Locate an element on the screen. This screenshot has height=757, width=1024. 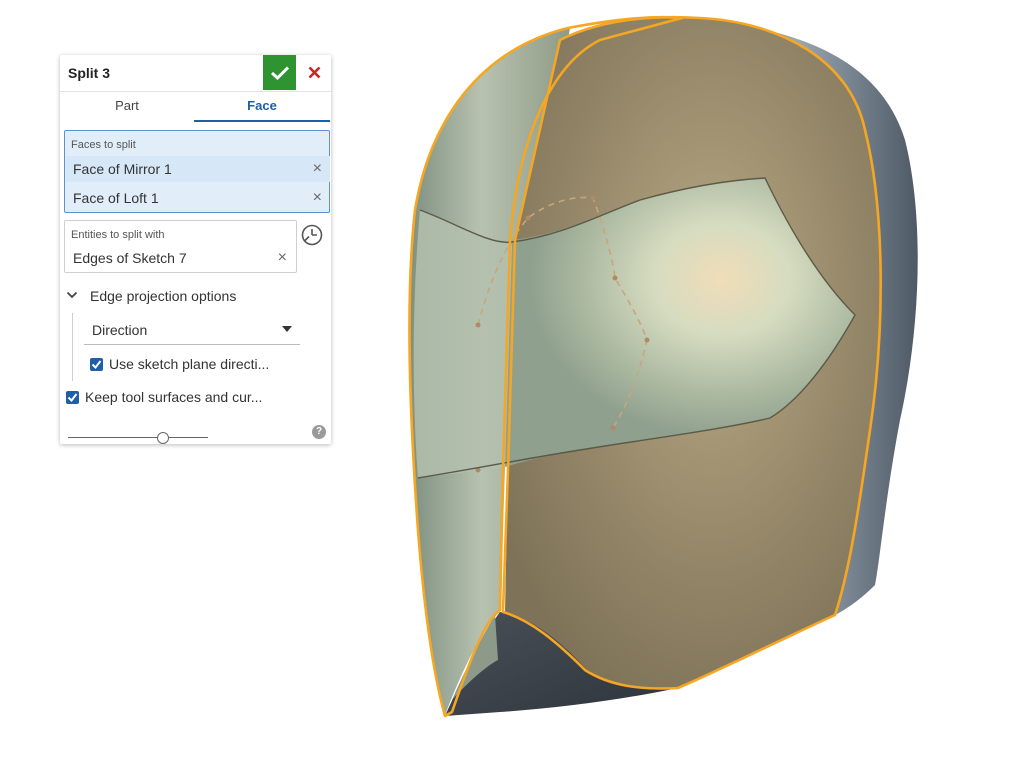
confirm-button is located at coordinates (279, 72).